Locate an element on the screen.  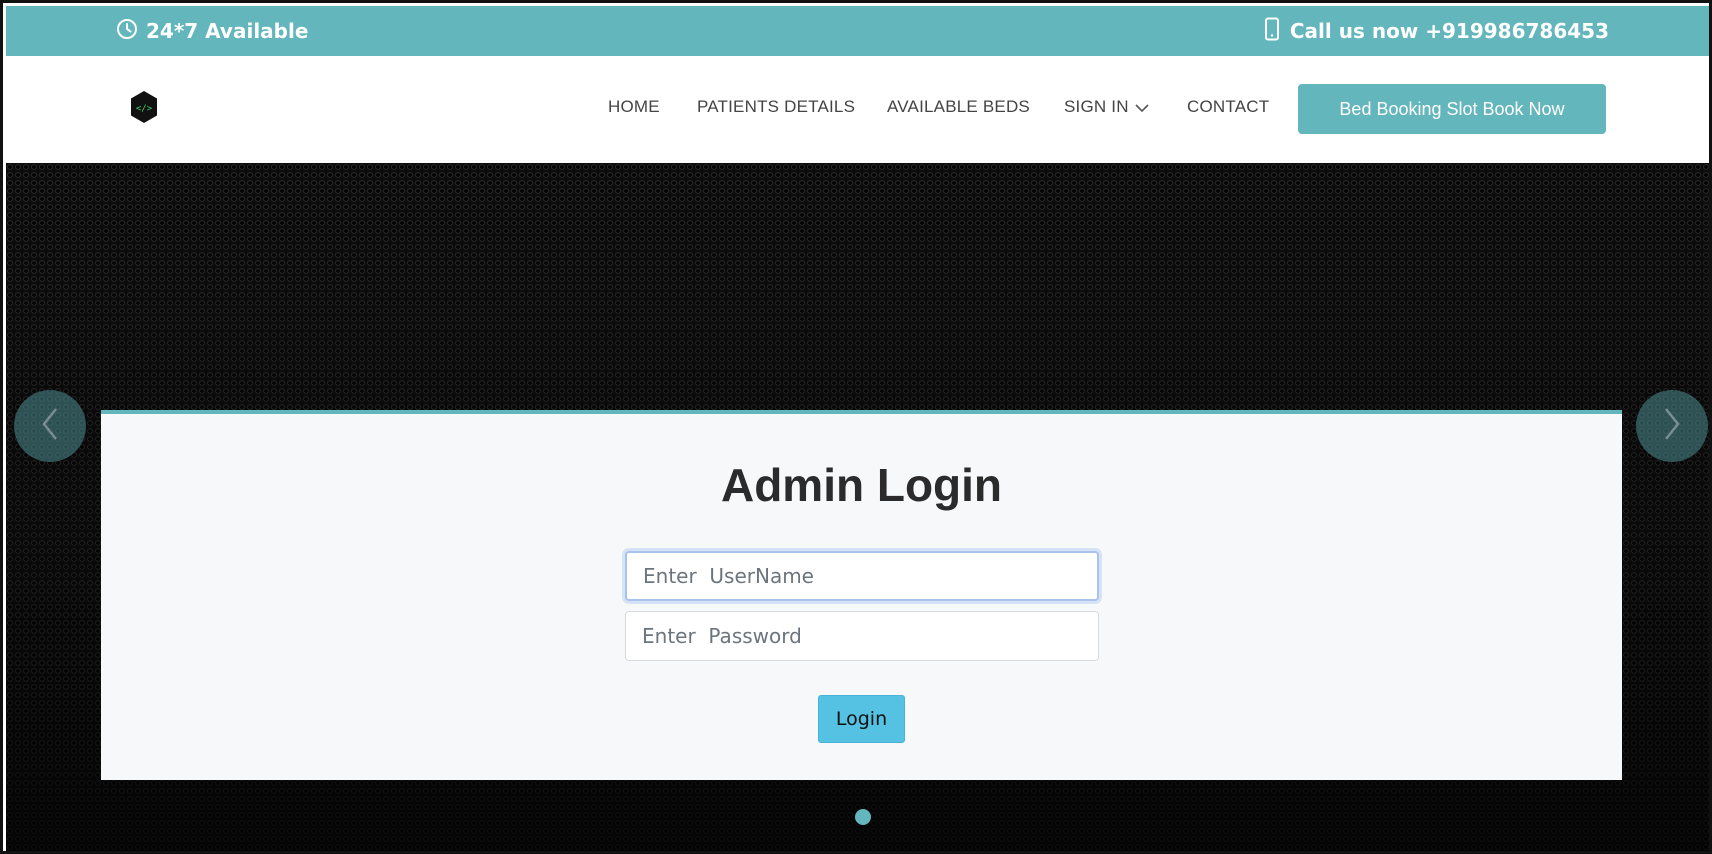
call-text: Call us now +919986786453 is located at coordinates (1449, 31).